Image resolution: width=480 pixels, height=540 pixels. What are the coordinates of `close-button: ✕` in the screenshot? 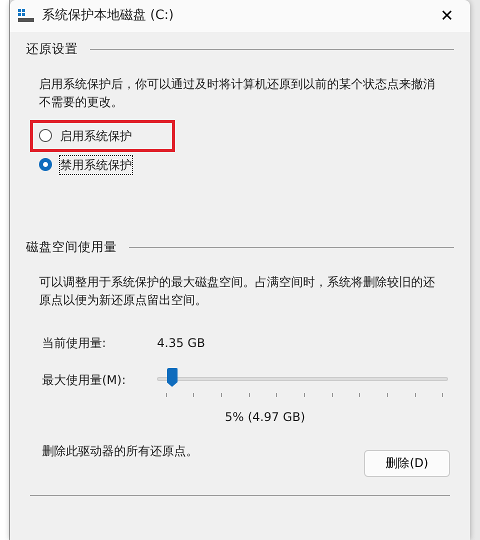 It's located at (447, 16).